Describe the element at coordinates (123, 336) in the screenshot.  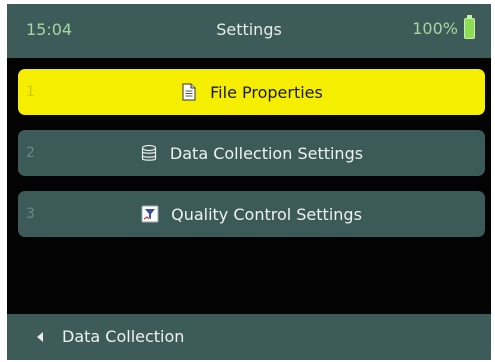
I see `back-label: Data Collection` at that location.